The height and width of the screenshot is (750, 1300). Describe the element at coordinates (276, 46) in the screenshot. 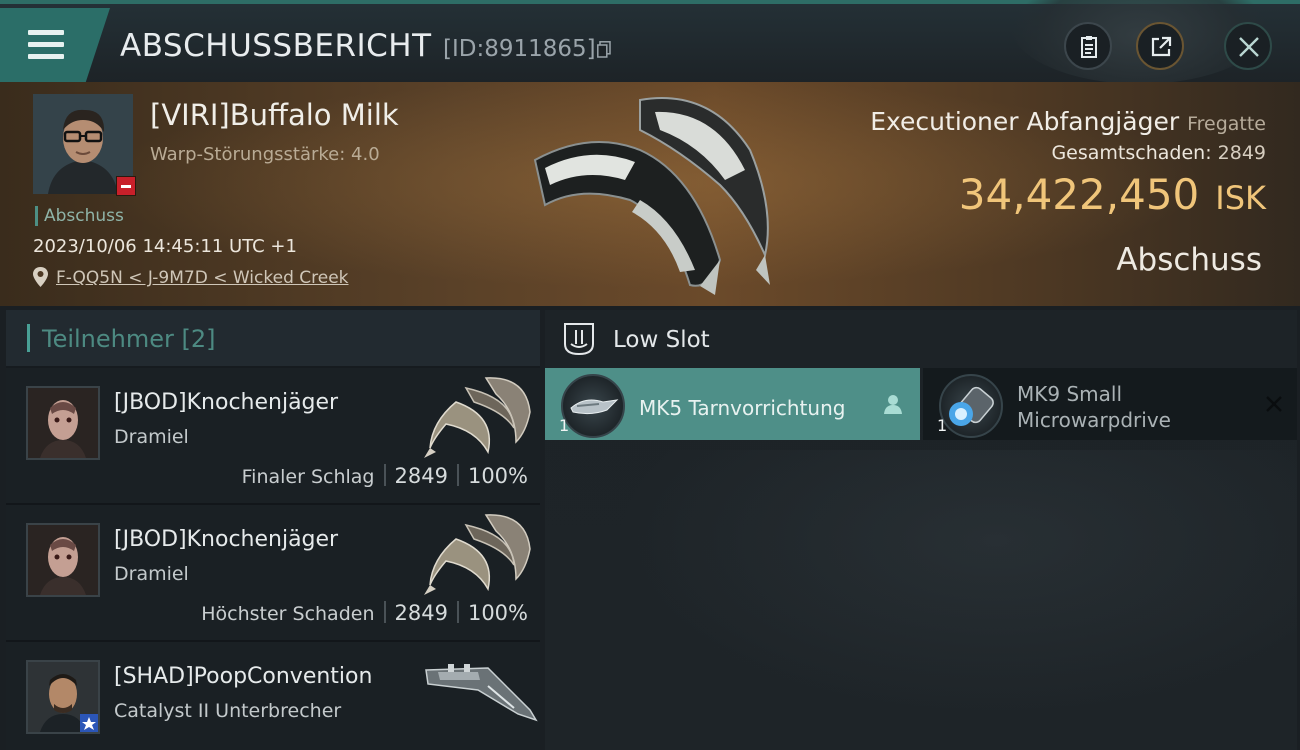

I see `page-title: ABSCHUSSBERICHT` at that location.